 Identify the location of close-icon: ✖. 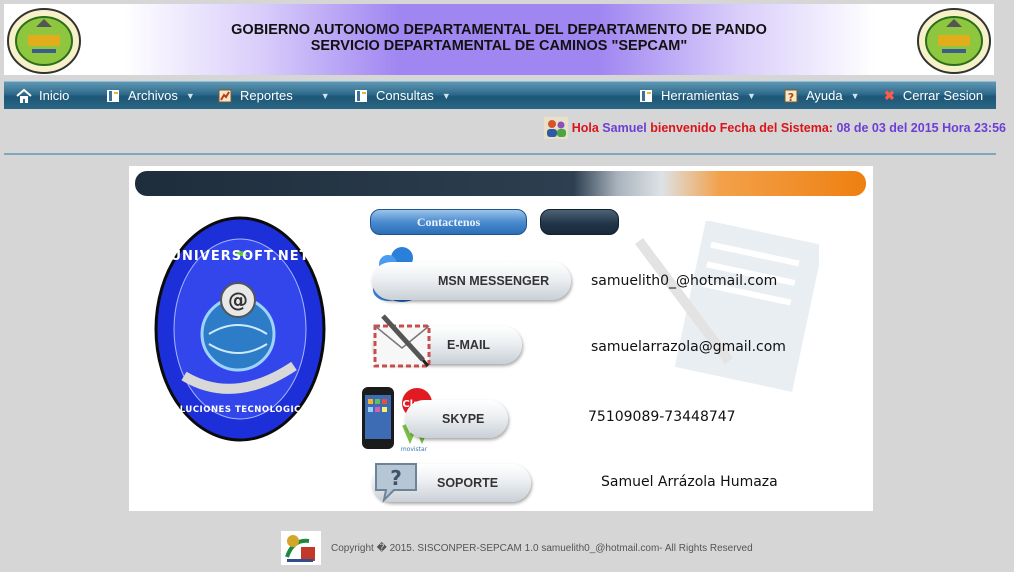
(889, 95).